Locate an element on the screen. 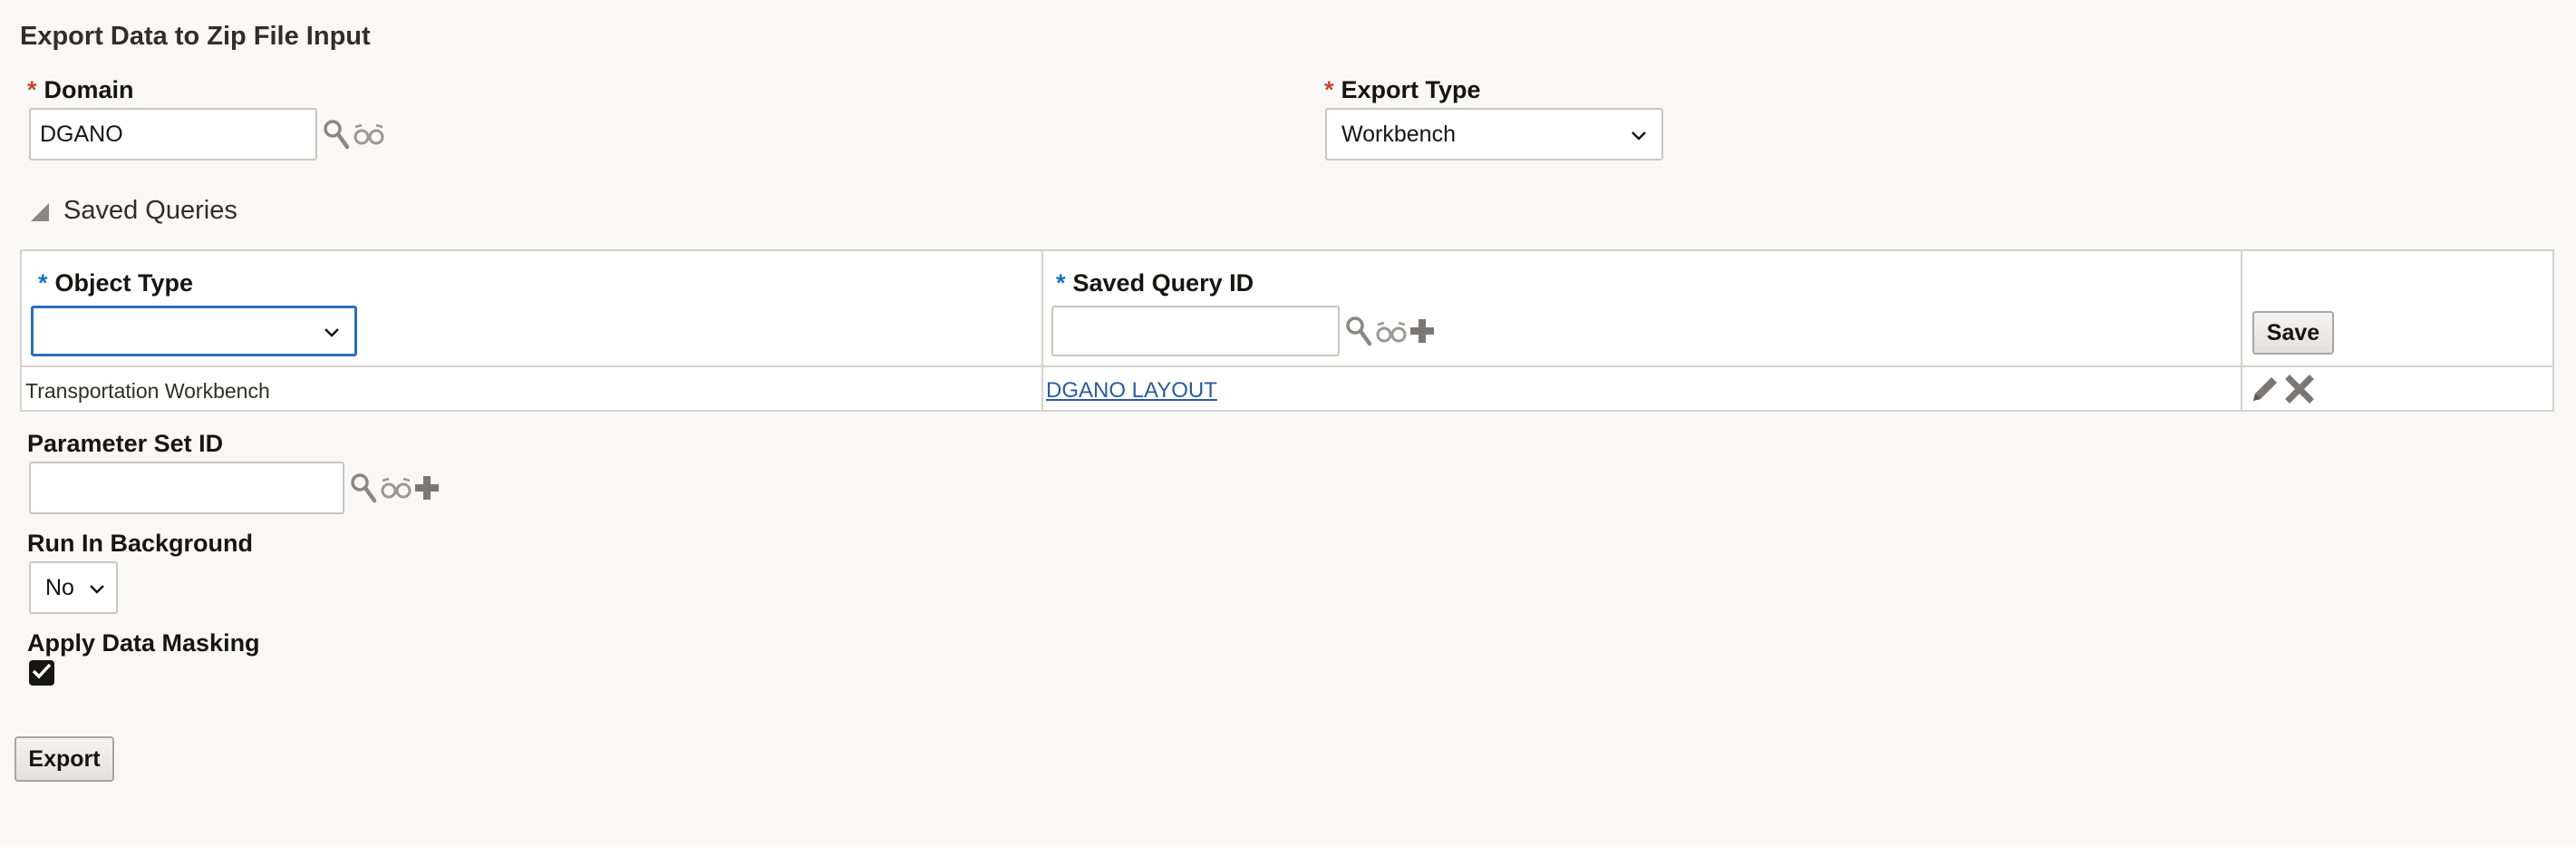 The width and height of the screenshot is (2576, 847). column-header-object-type: * Object Type is located at coordinates (115, 283).